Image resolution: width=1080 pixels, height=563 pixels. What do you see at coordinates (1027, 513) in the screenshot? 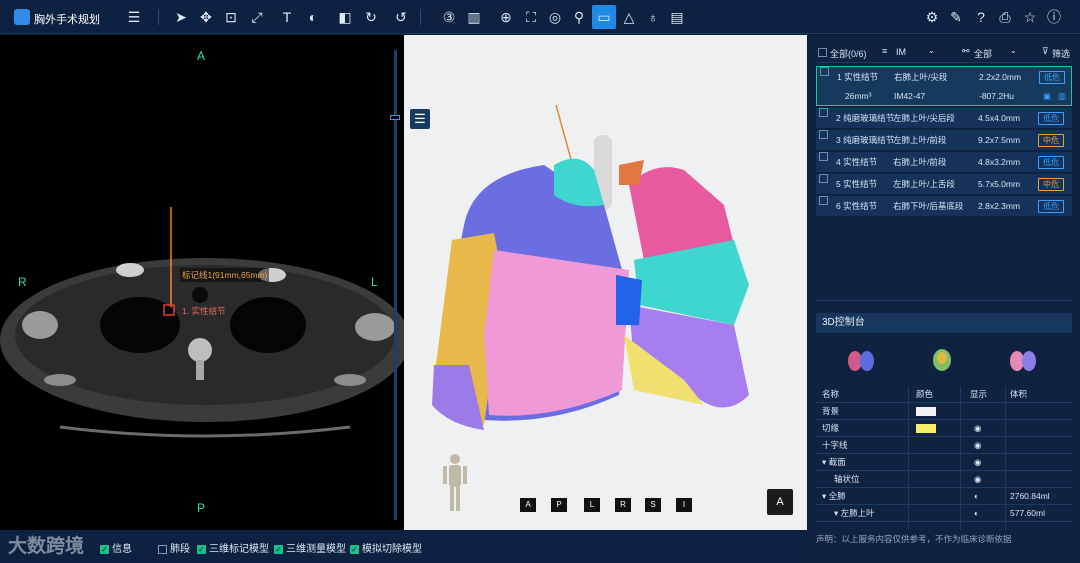
I see `row-volume: 577.60ml` at bounding box center [1027, 513].